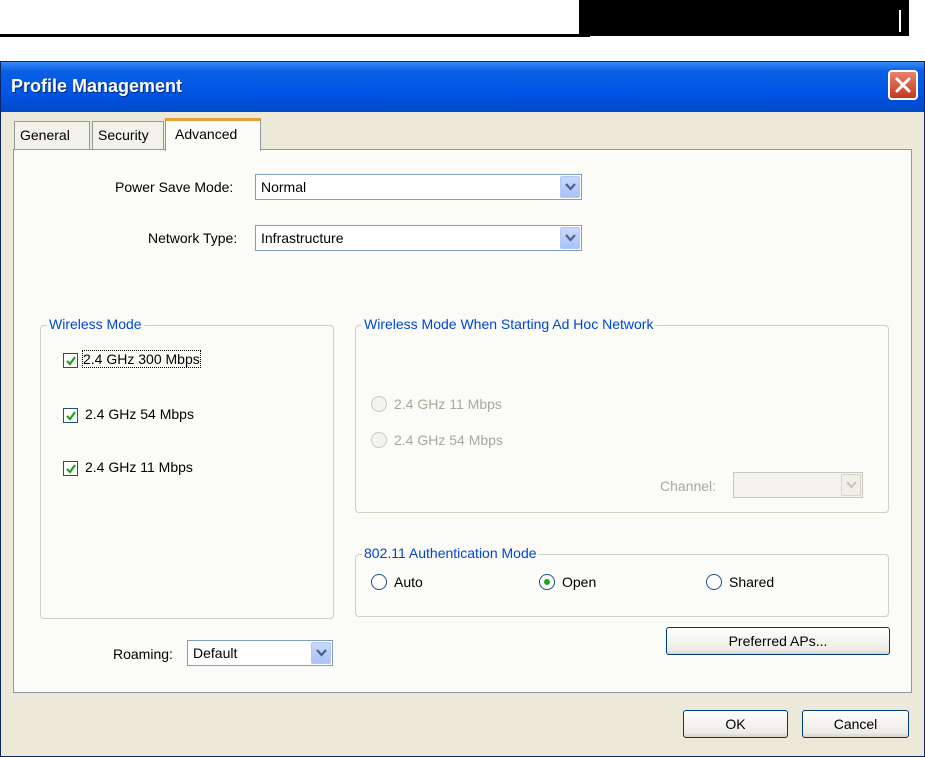 The image size is (925, 757). Describe the element at coordinates (418, 187) in the screenshot. I see `power-save-mode-select: Normal` at that location.